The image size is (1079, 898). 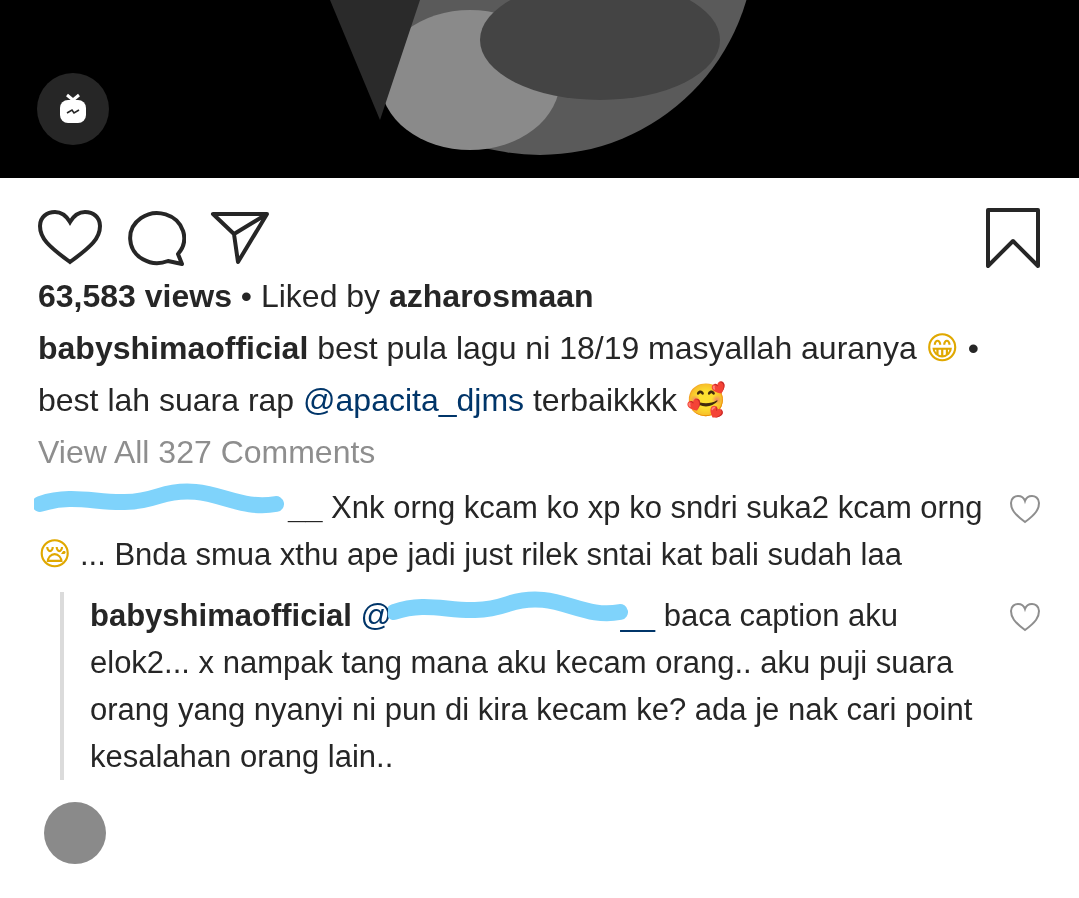 I want to click on emoji: 😪, so click(x=55, y=554).